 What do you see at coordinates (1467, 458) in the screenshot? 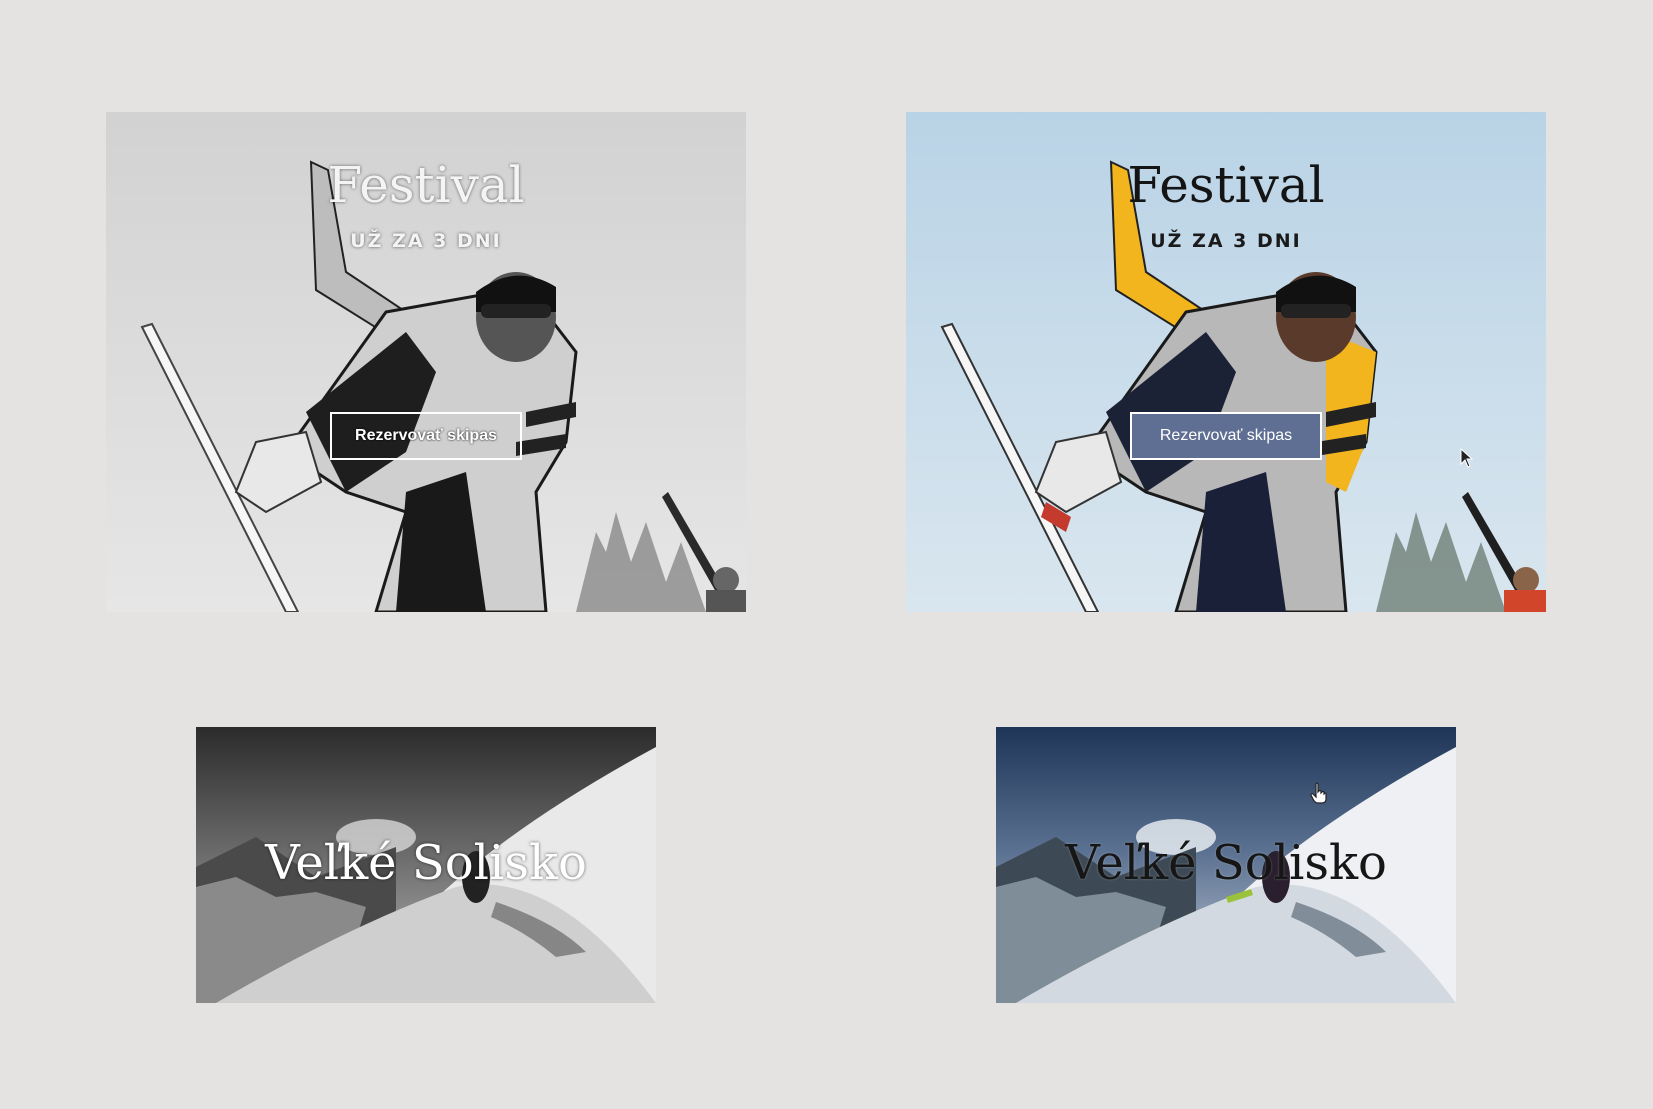
I see `arrow-cursor-icon` at bounding box center [1467, 458].